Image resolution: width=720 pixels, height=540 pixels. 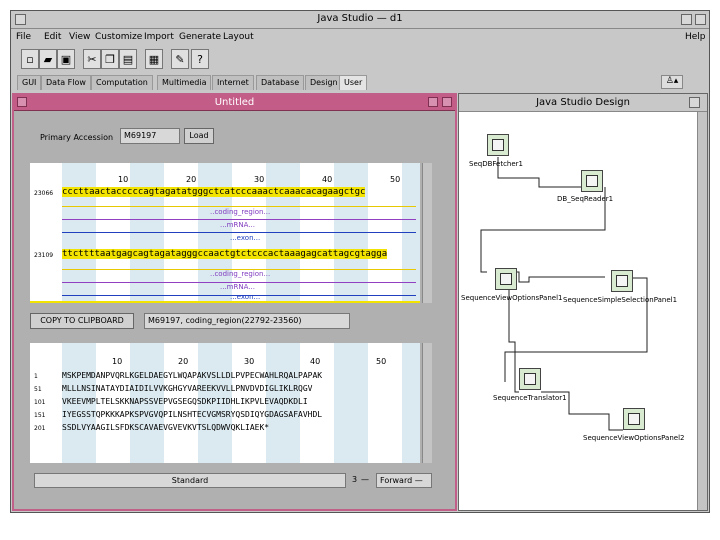 I want to click on design-maximize-button, so click(x=694, y=102).